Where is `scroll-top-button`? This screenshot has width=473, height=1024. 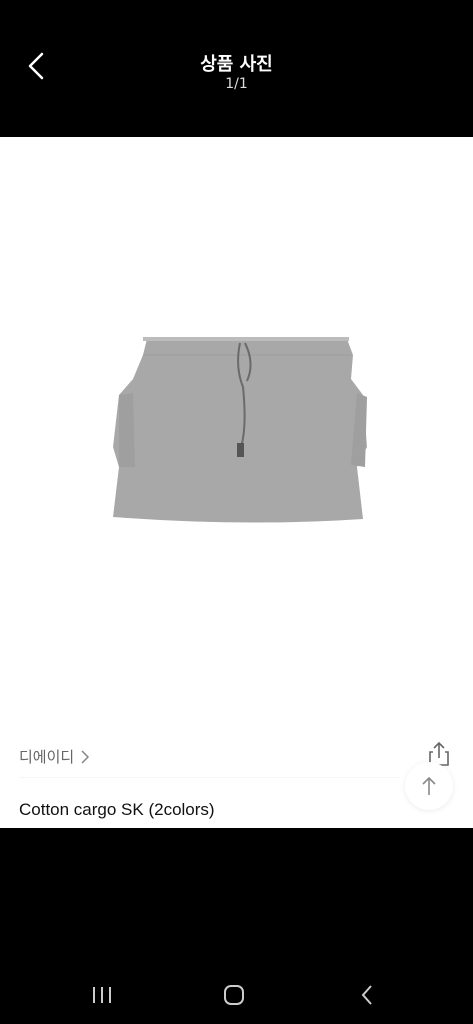
scroll-top-button is located at coordinates (429, 786).